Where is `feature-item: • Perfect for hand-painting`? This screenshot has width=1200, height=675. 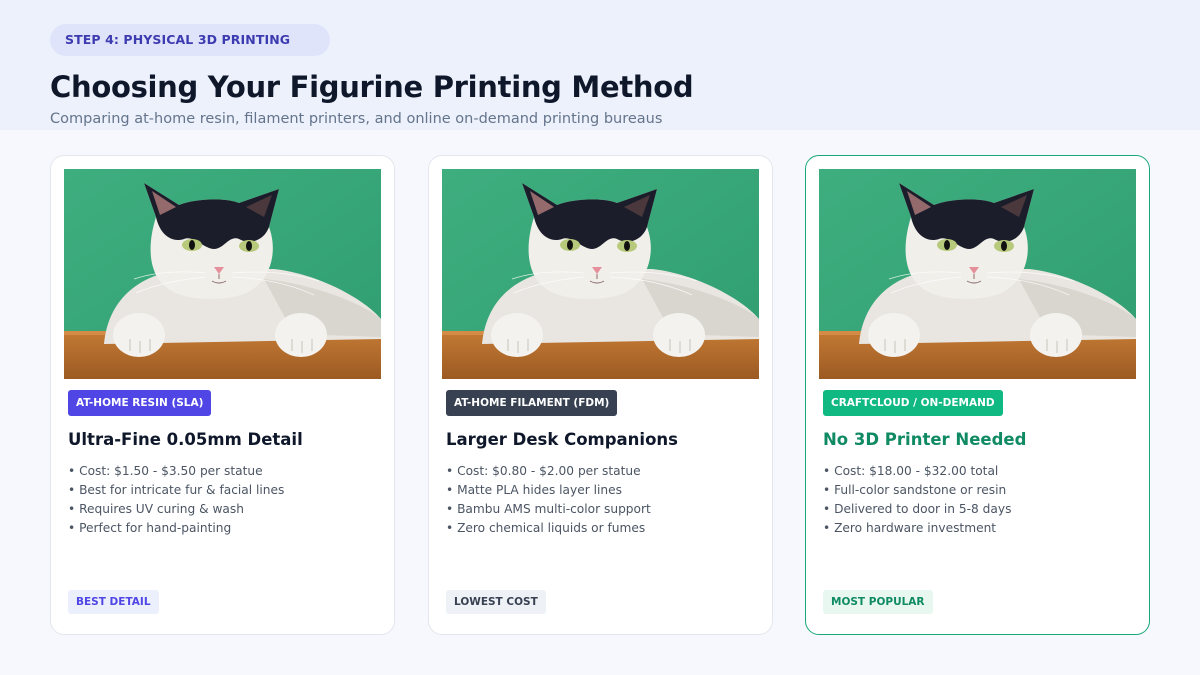
feature-item: • Perfect for hand-painting is located at coordinates (150, 528).